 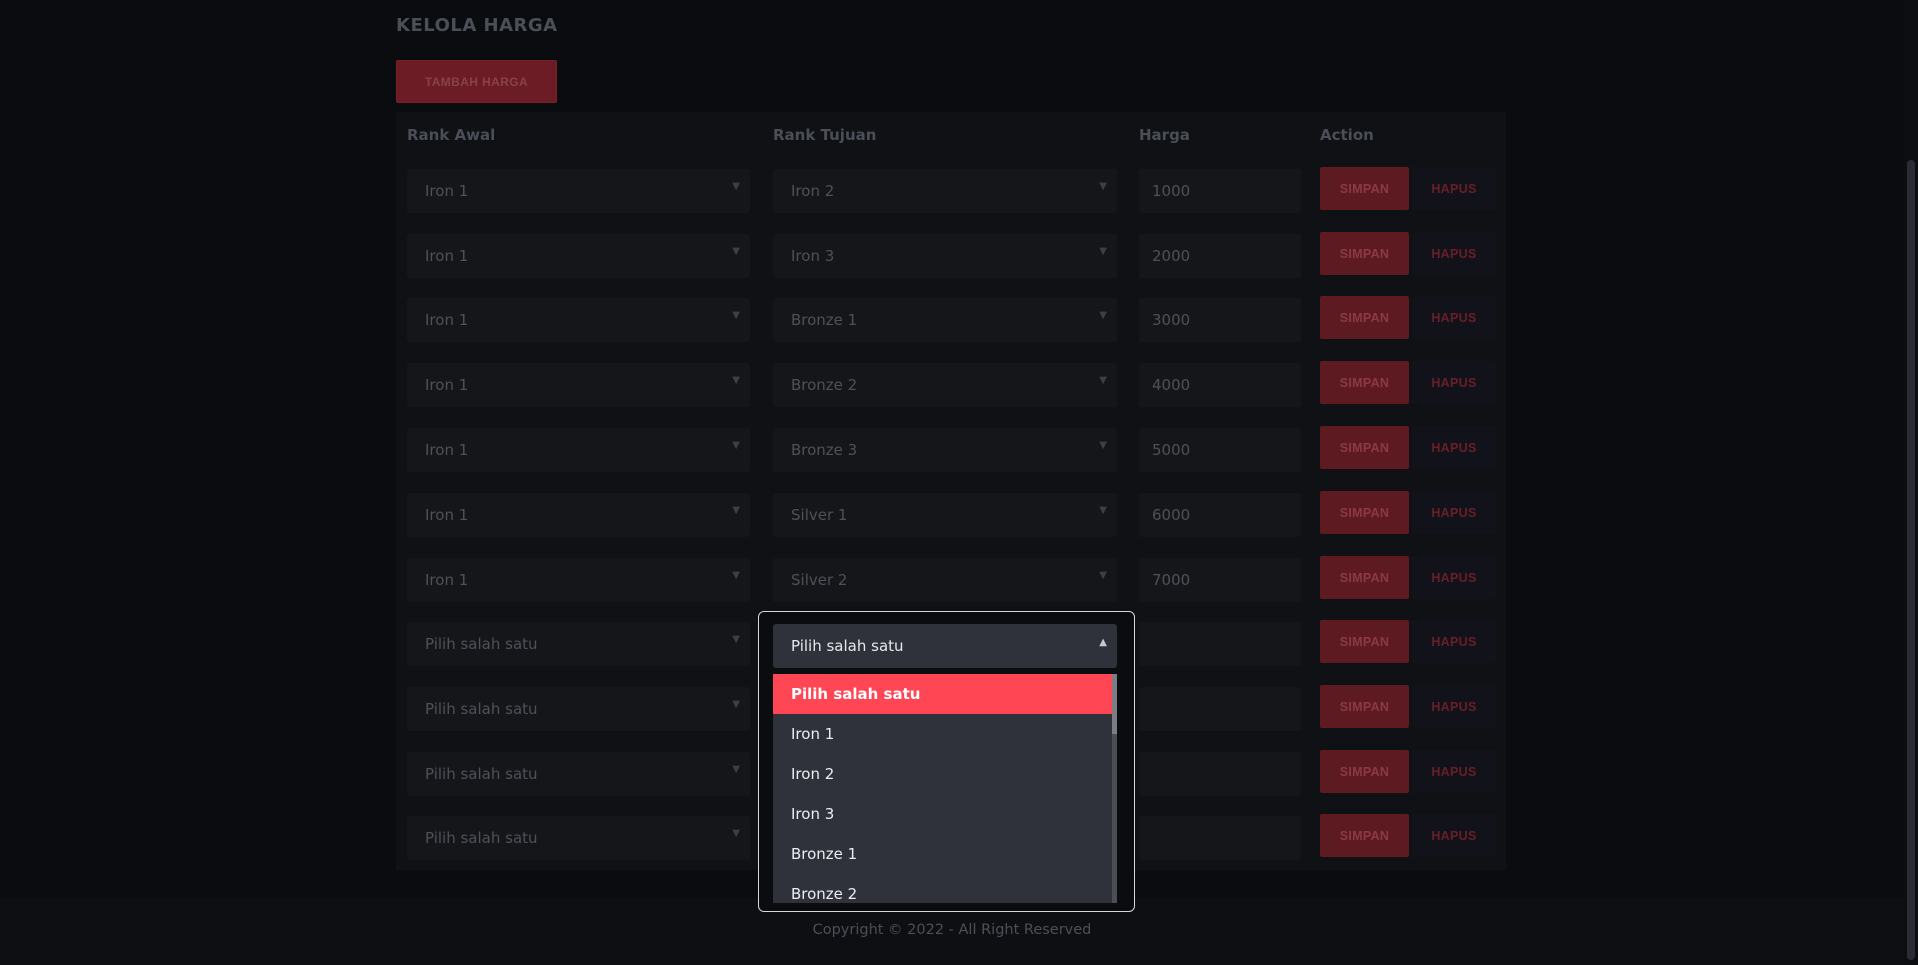 I want to click on harga-value: 3000, so click(x=1171, y=320).